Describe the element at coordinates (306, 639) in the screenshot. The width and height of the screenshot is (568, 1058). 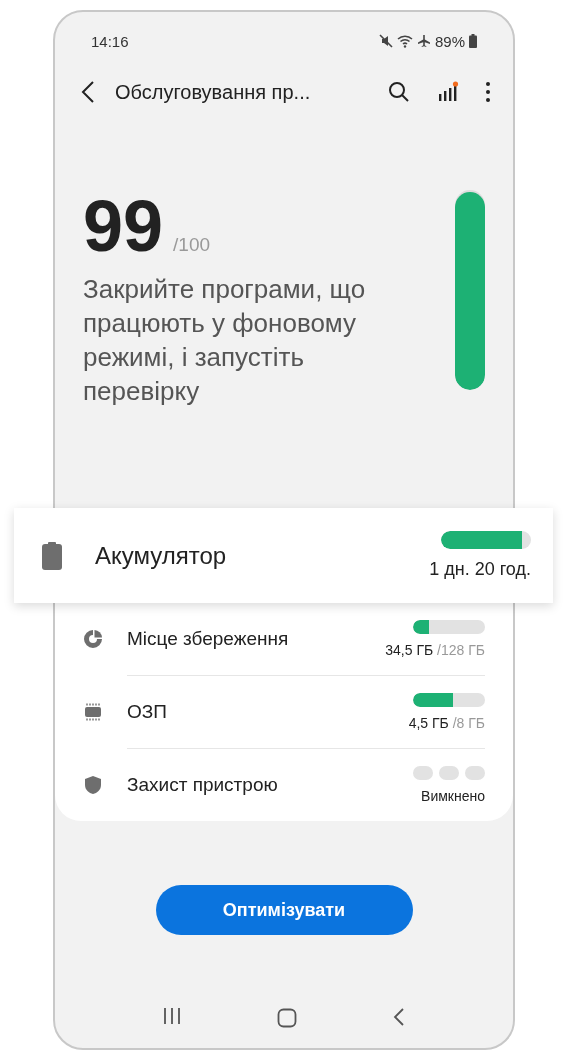
I see `list-item: Місце збереження 34,5 ГБ /128 ГБ` at that location.